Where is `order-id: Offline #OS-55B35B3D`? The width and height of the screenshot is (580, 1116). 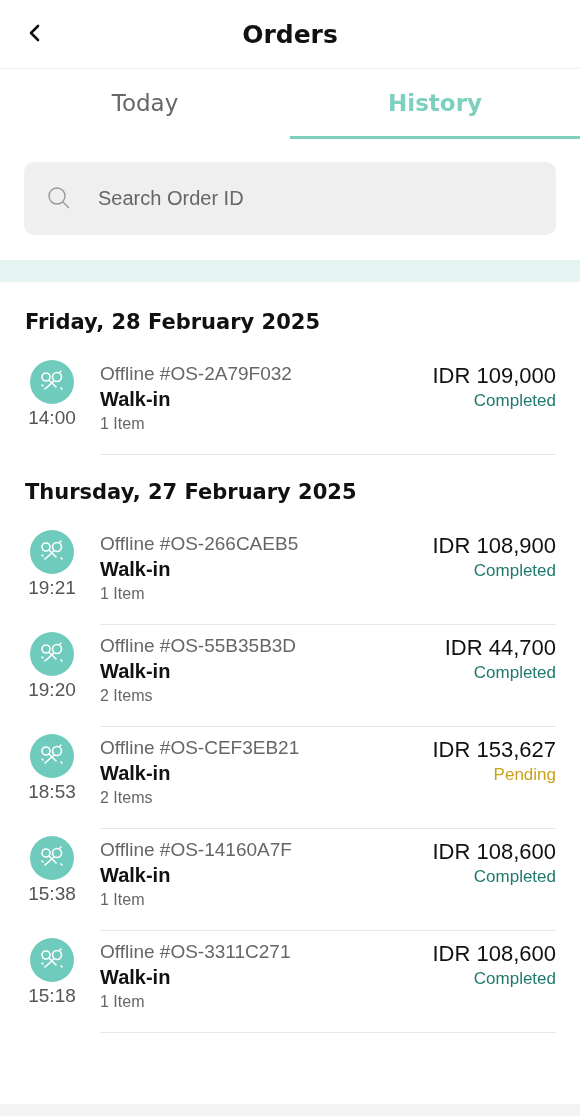
order-id: Offline #OS-55B35B3D is located at coordinates (199, 646).